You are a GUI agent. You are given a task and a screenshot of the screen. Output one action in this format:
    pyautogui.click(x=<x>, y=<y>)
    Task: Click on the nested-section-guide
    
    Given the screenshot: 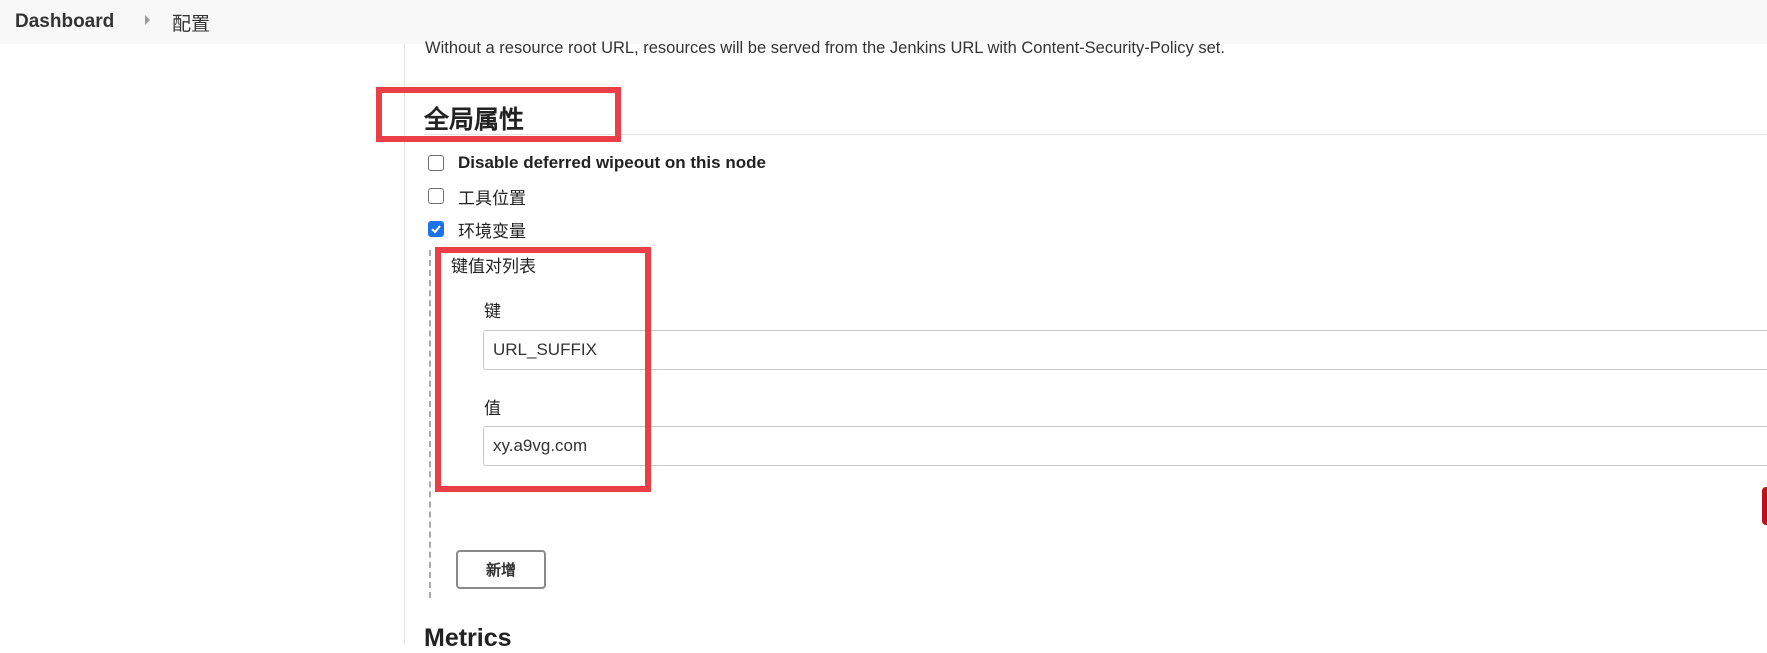 What is the action you would take?
    pyautogui.click(x=430, y=424)
    